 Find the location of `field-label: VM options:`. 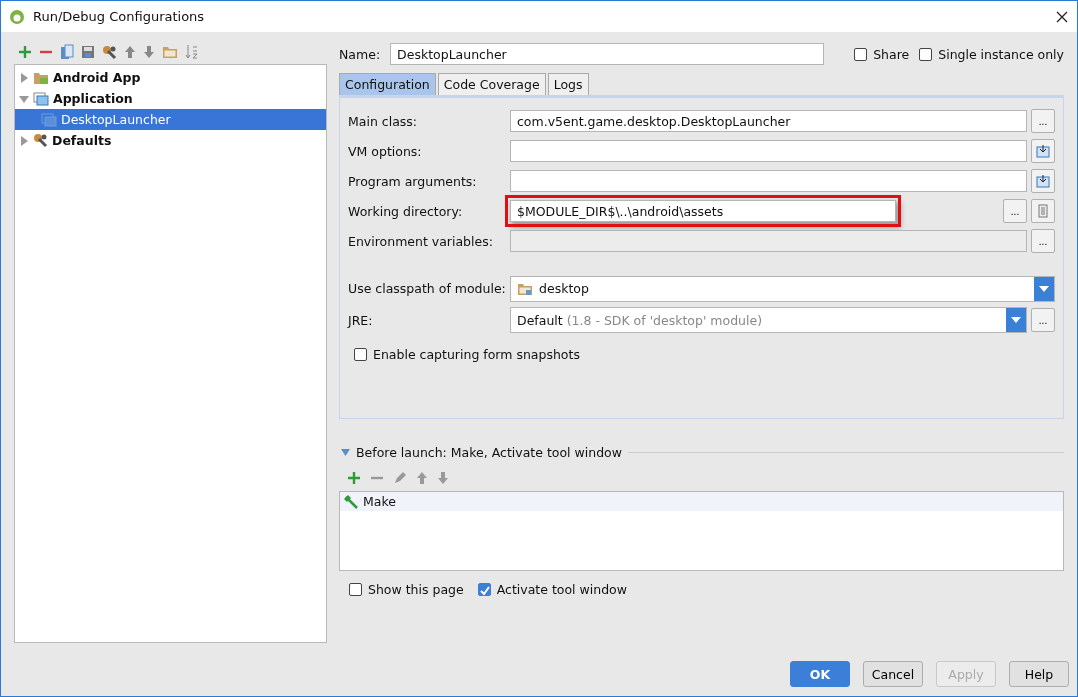

field-label: VM options: is located at coordinates (385, 151).